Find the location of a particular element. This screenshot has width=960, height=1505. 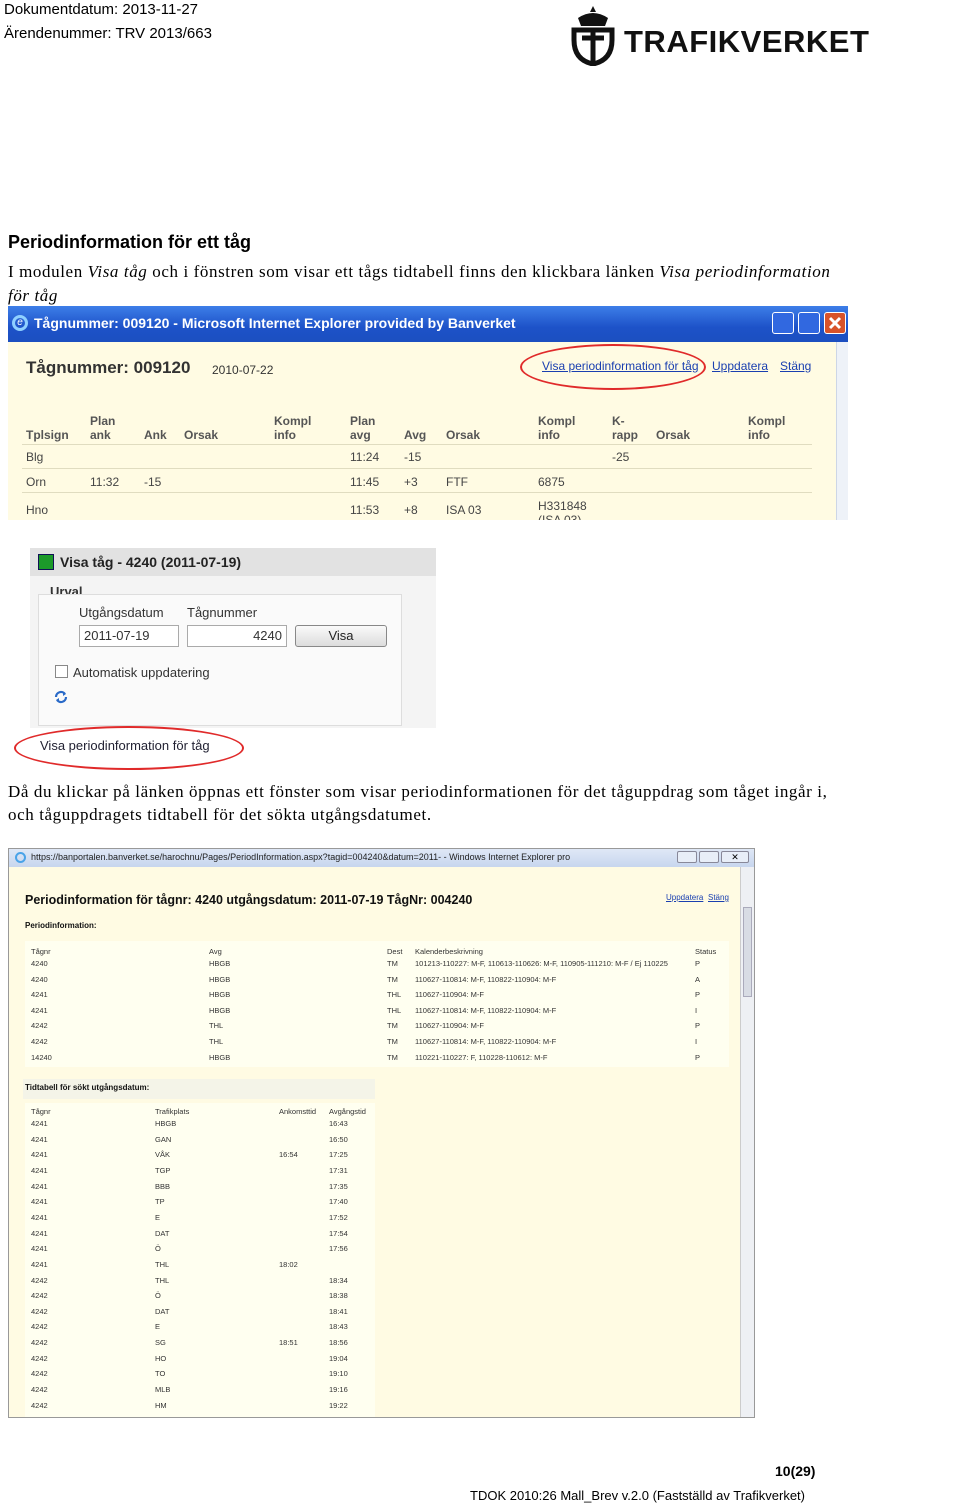

timetable-cell: TGP is located at coordinates (163, 1170).